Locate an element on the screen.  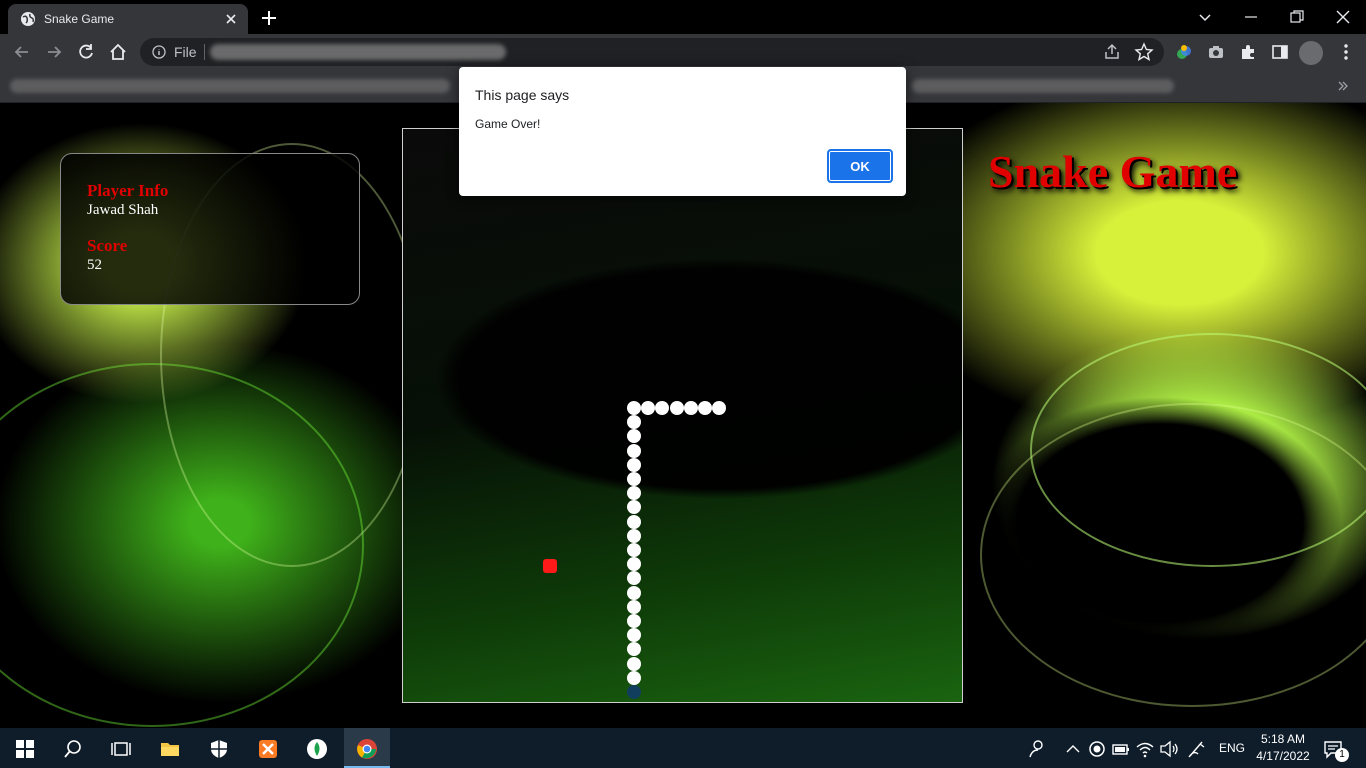
windows-taskbar: ENG 5:18 AM 4/17/2022 1 is located at coordinates (683, 748).